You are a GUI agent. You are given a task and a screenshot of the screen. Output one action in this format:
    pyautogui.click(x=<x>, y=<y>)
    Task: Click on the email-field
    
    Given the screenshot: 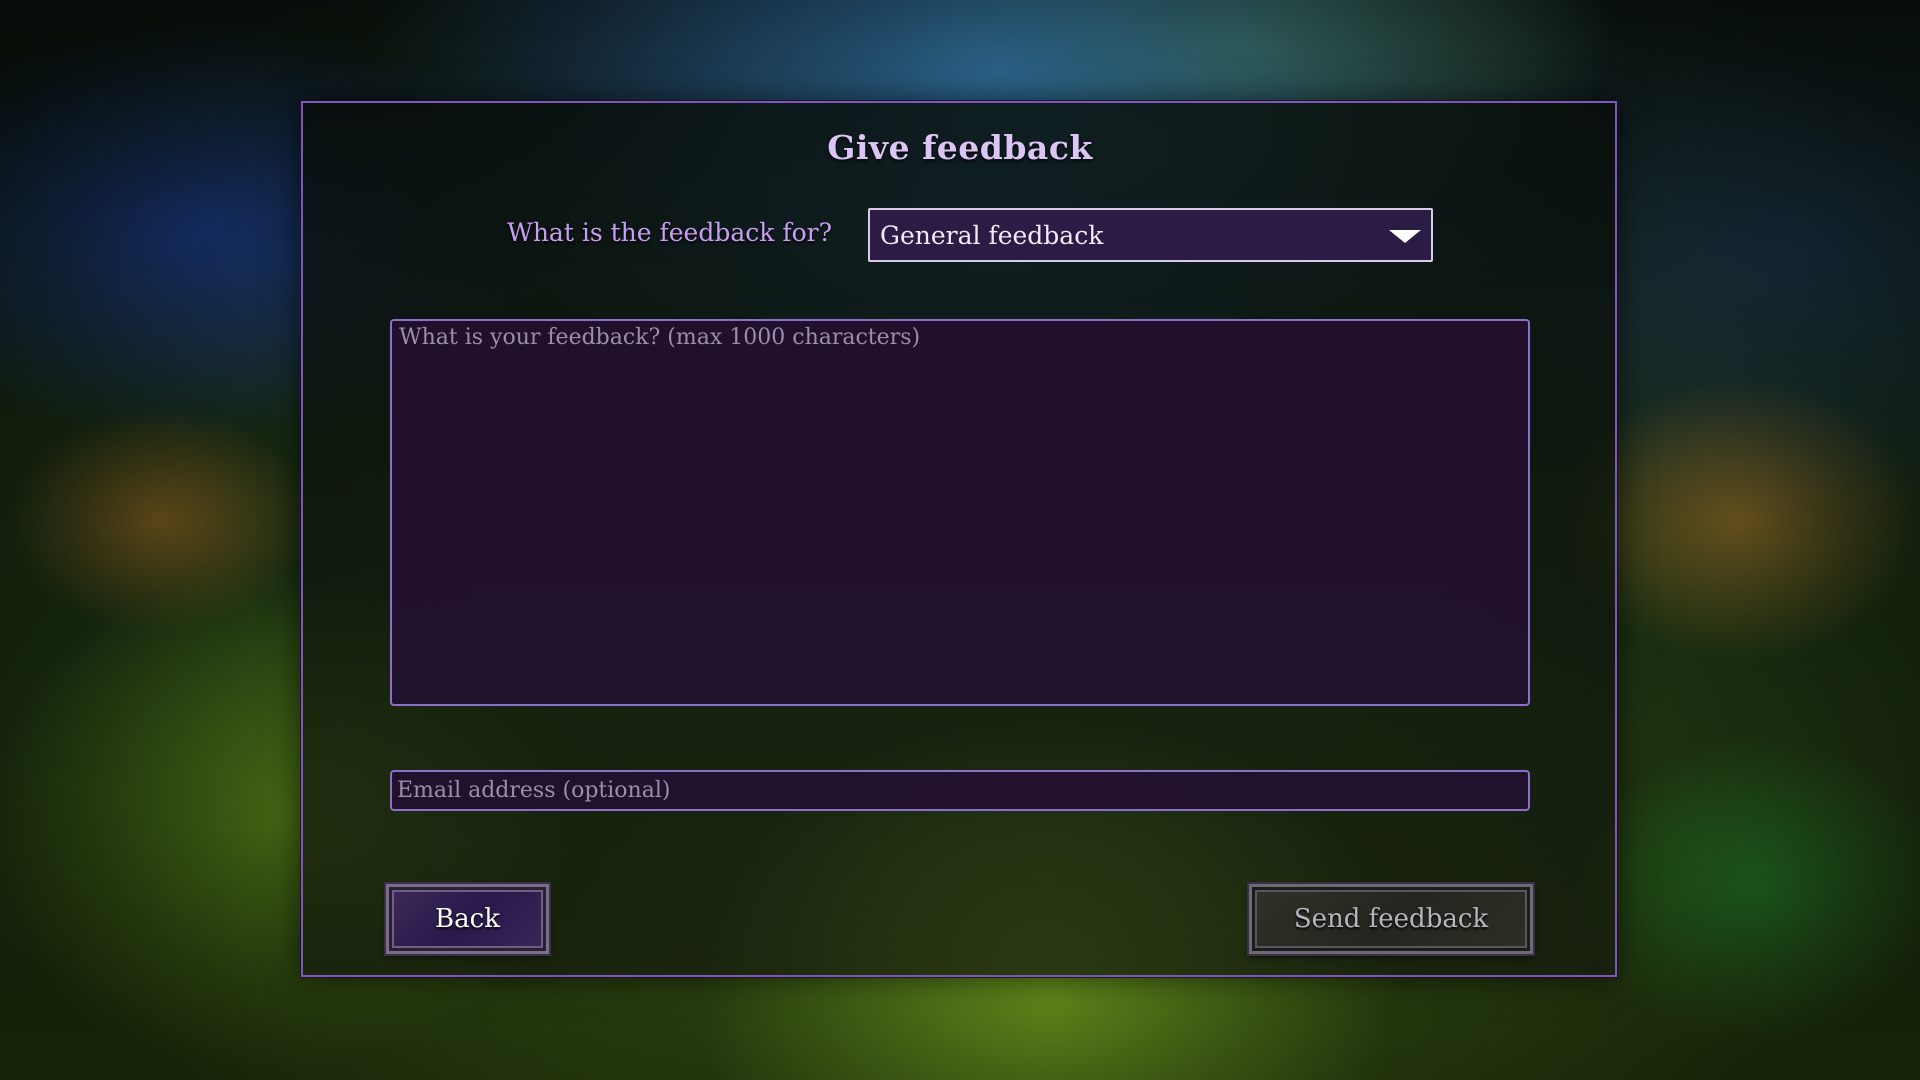 What is the action you would take?
    pyautogui.click(x=960, y=790)
    